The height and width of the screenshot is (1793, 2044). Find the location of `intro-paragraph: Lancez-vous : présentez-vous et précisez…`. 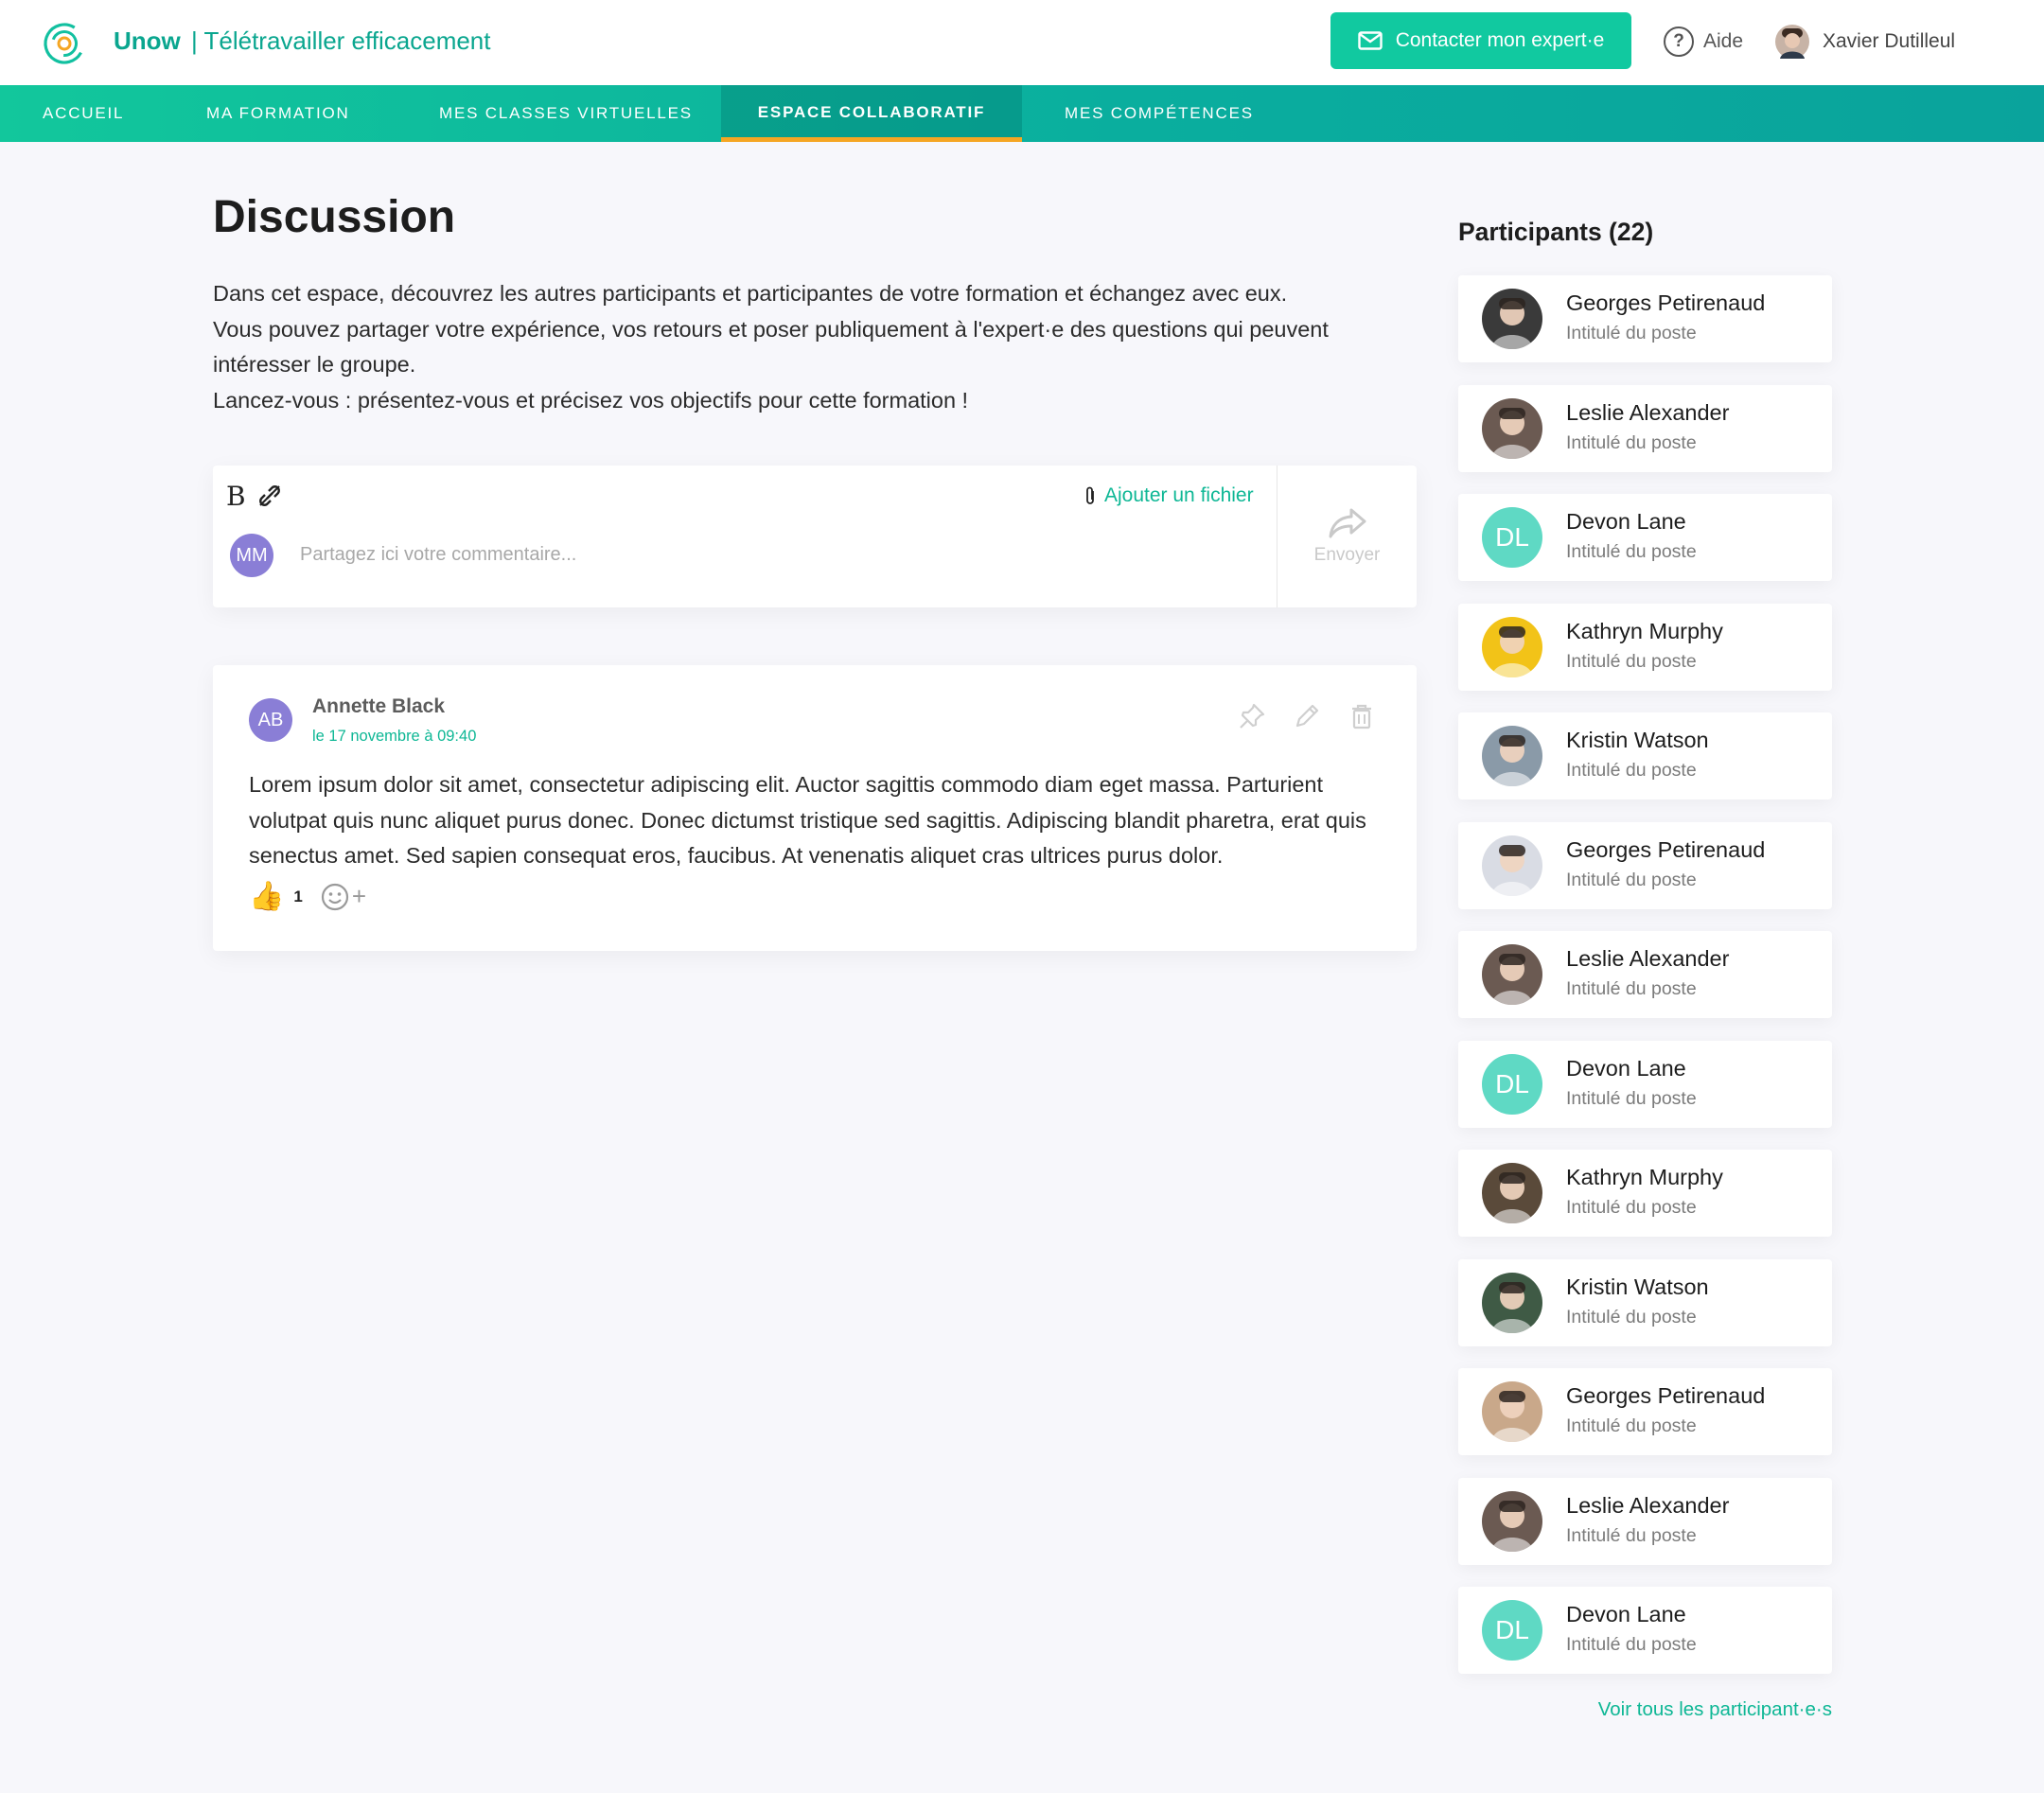

intro-paragraph: Lancez-vous : présentez-vous et précisez… is located at coordinates (591, 400).